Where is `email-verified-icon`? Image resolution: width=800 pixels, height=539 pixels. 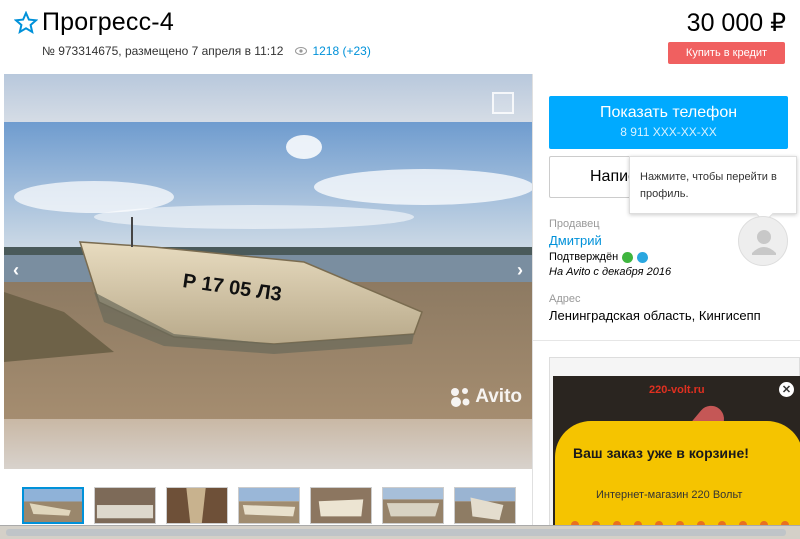
email-verified-icon is located at coordinates (643, 257).